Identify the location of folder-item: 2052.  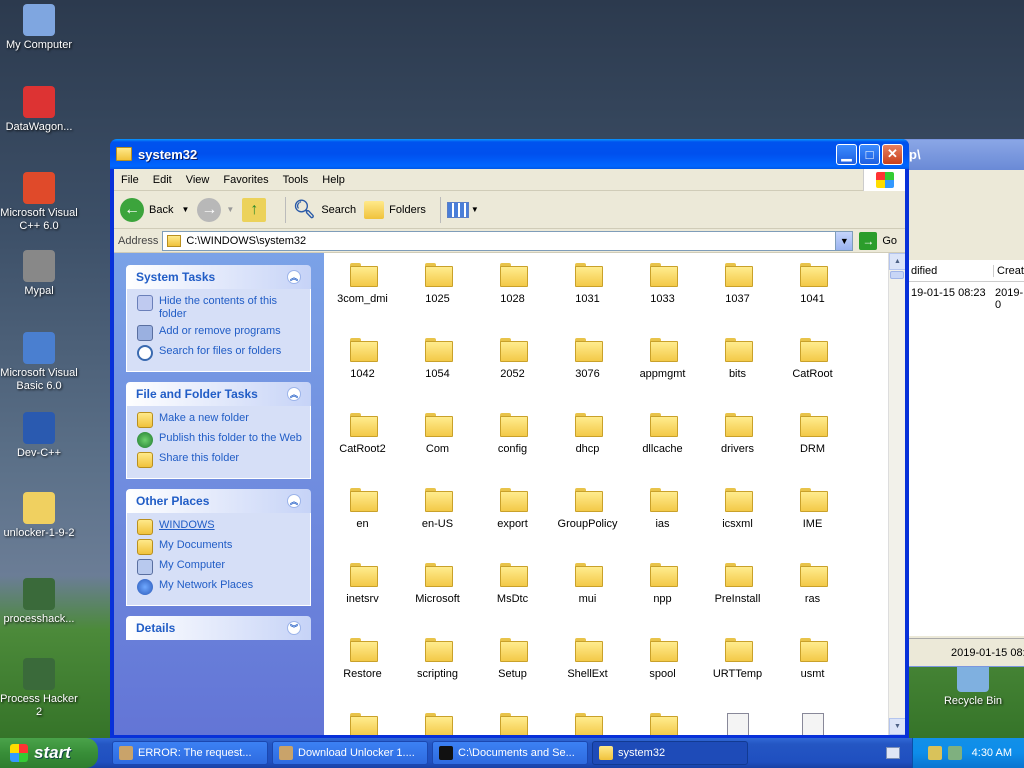
(512, 359).